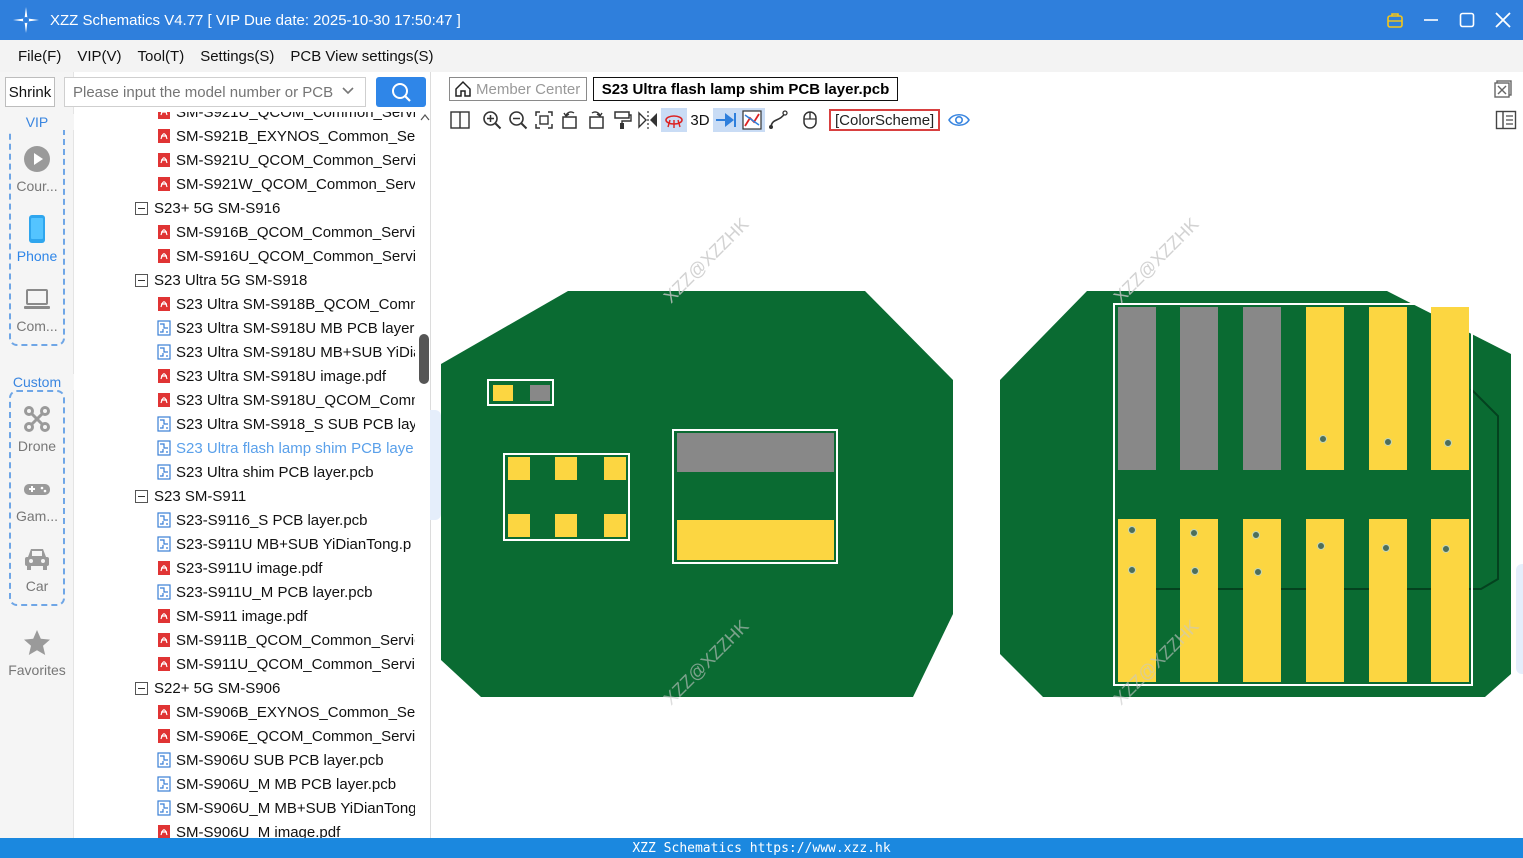  Describe the element at coordinates (271, 376) in the screenshot. I see `tree-file-item: S23 Ultra SM-S918U image.pdf` at that location.